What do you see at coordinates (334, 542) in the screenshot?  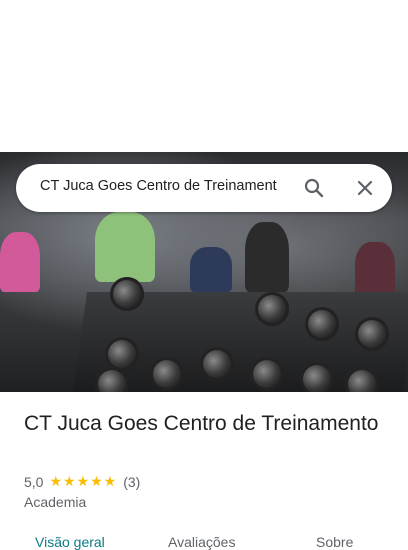 I see `tab-about: Sobre` at bounding box center [334, 542].